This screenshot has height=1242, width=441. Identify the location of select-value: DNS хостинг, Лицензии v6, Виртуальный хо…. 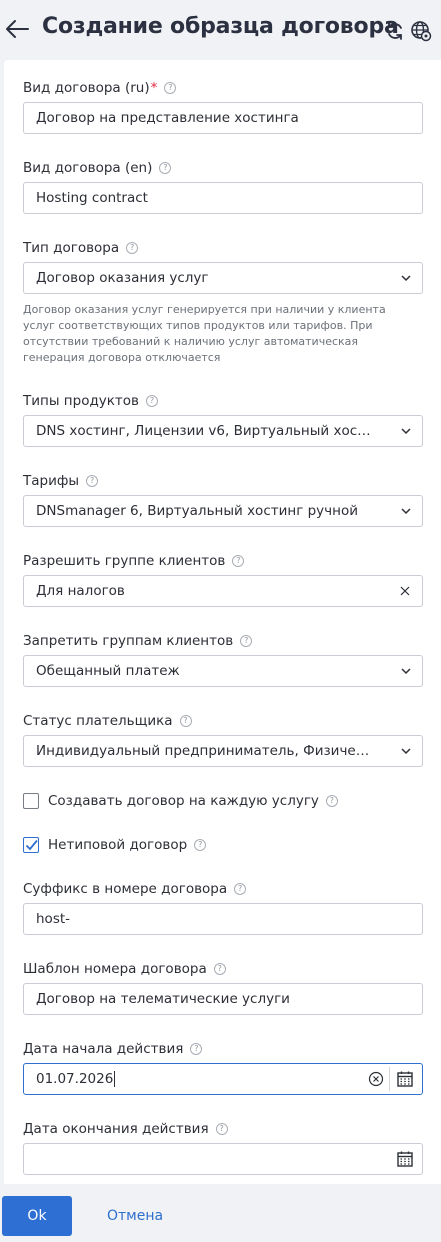
(206, 431).